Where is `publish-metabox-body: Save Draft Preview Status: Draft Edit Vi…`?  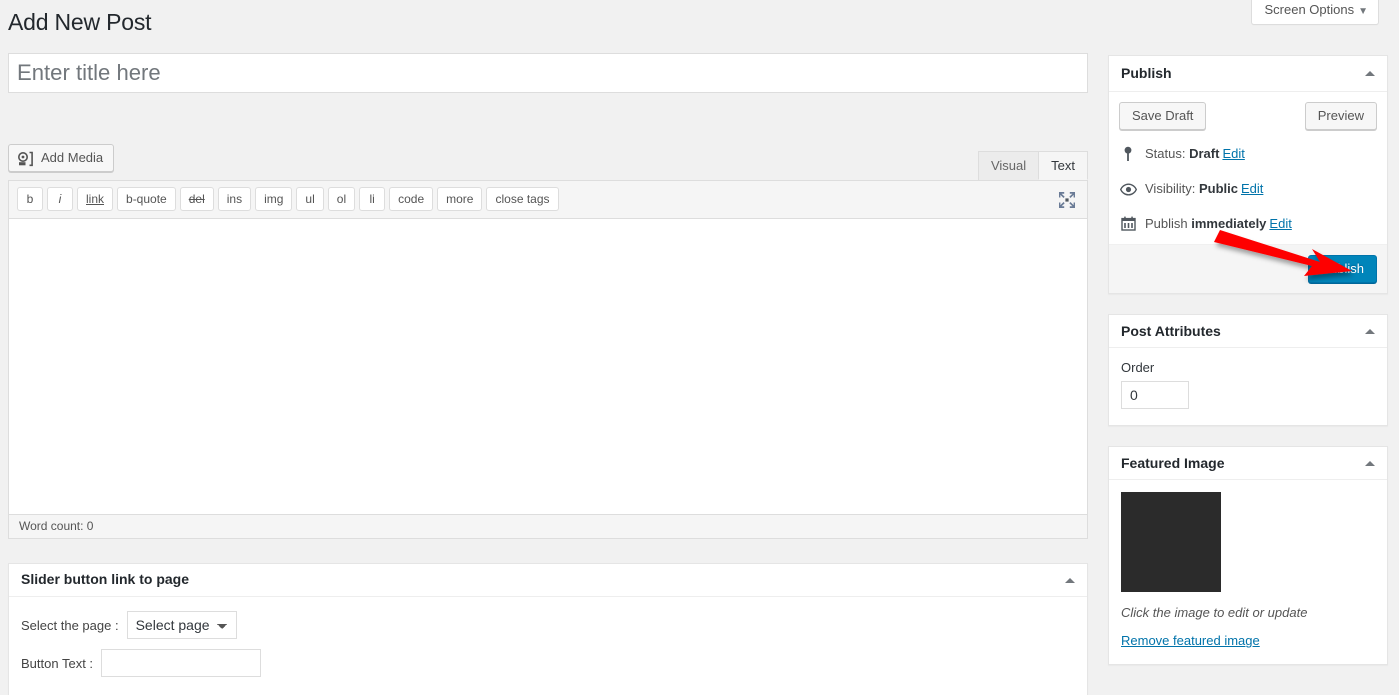 publish-metabox-body: Save Draft Preview Status: Draft Edit Vi… is located at coordinates (1248, 168).